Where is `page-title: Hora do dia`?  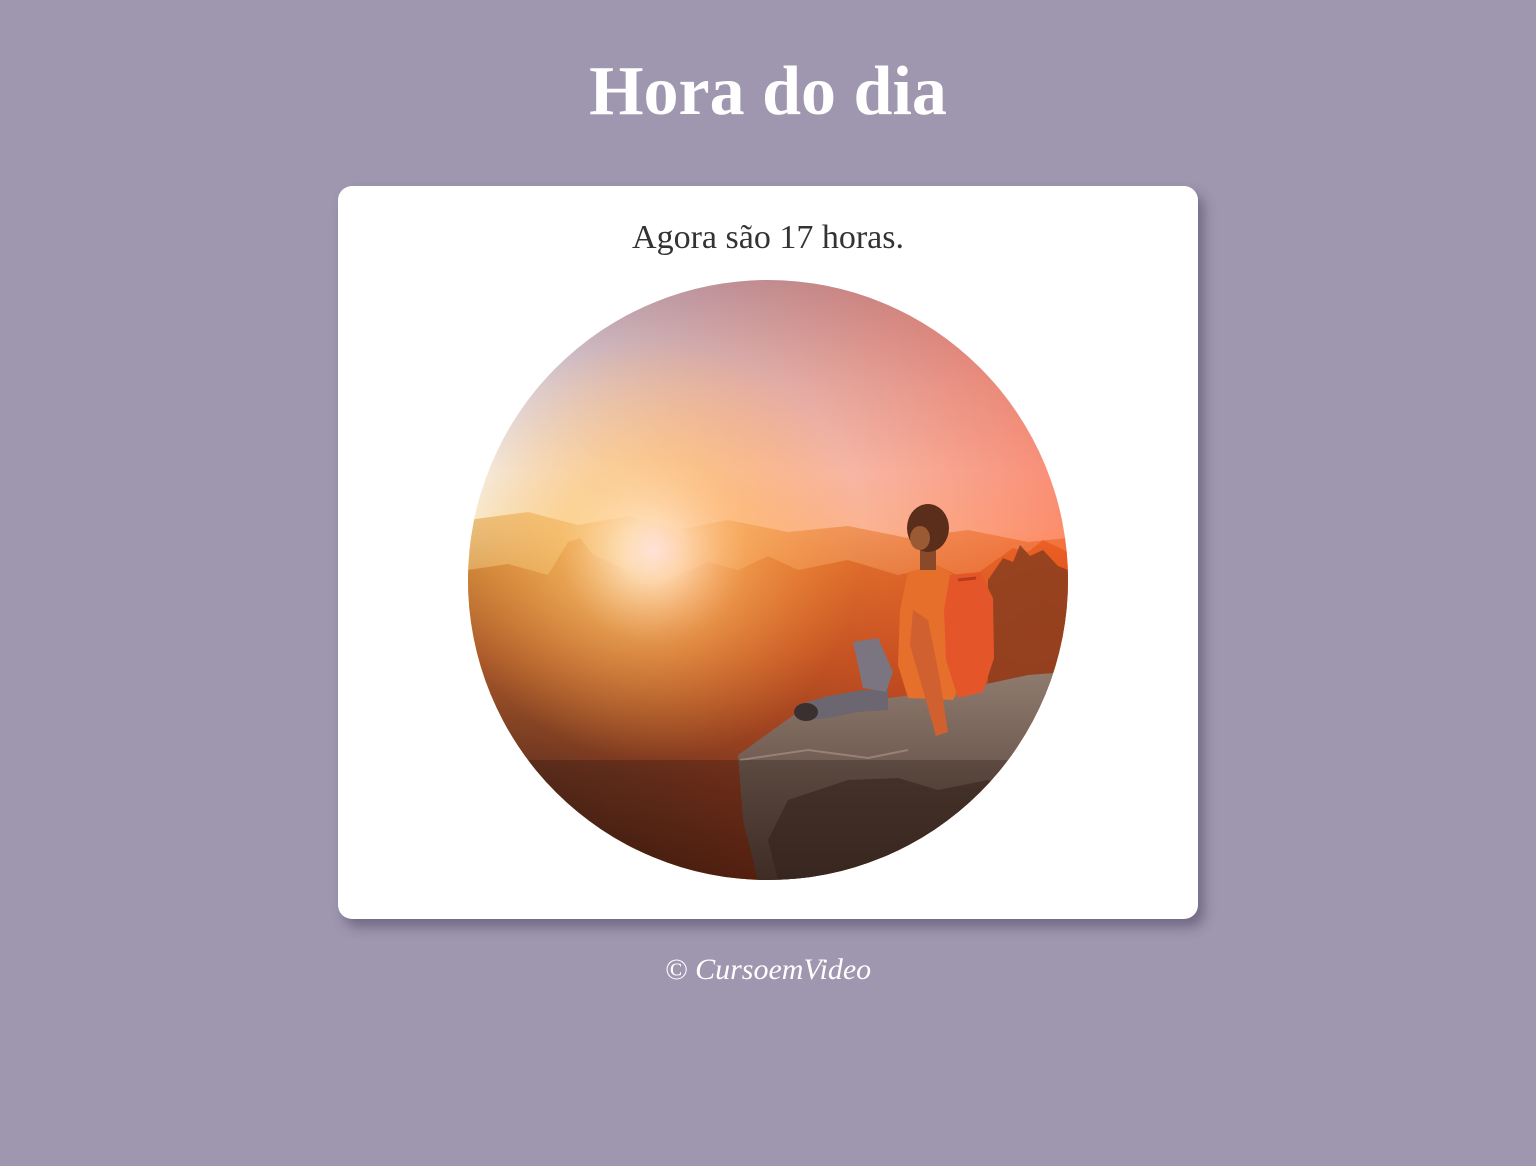 page-title: Hora do dia is located at coordinates (768, 91).